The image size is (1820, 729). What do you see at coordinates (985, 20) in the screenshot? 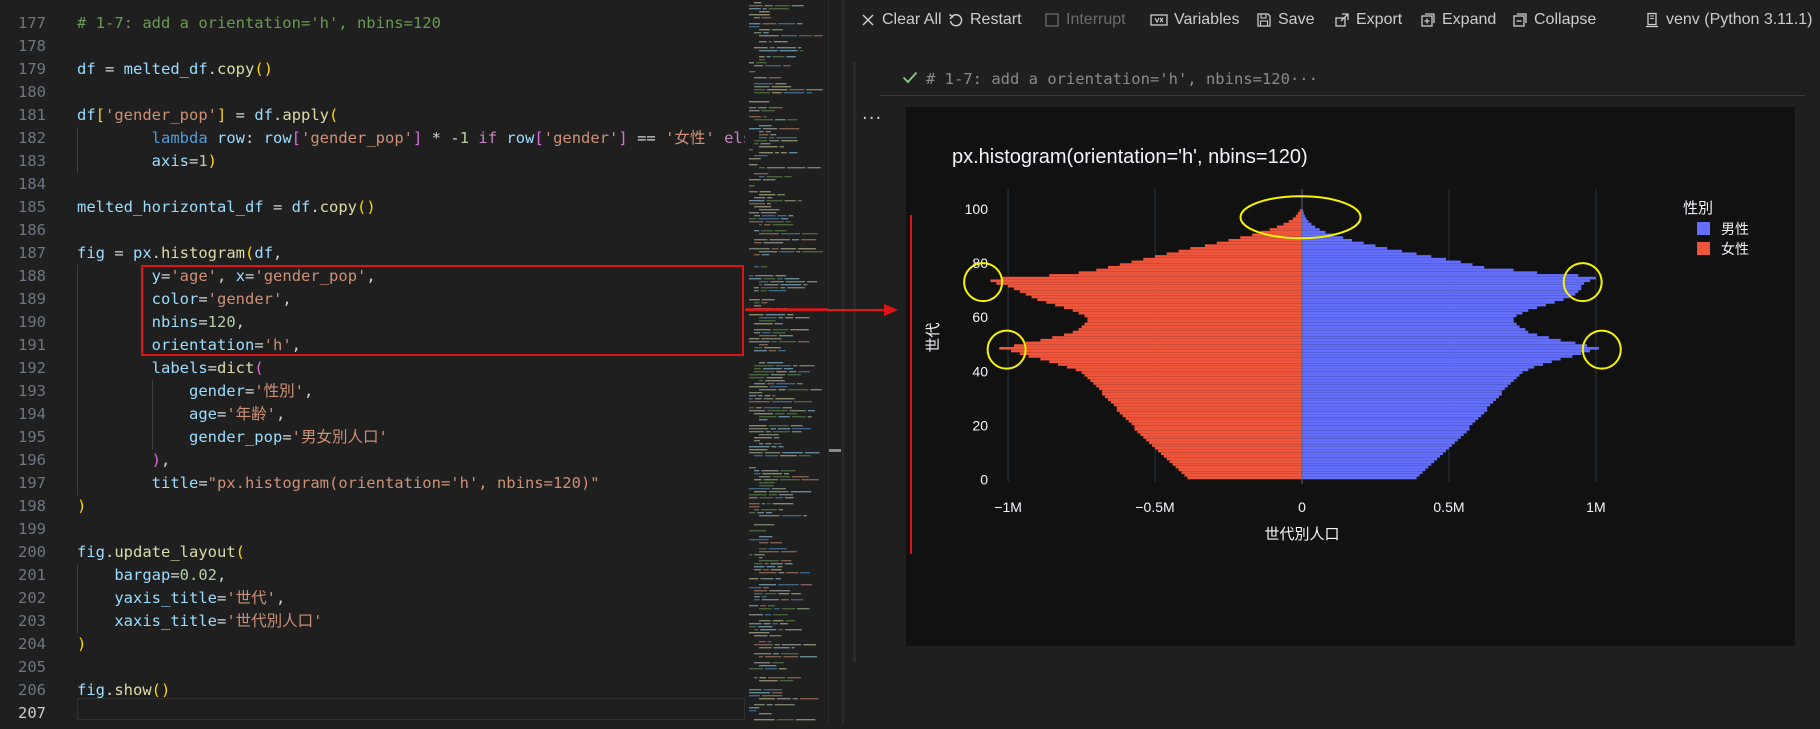
I see `restart-button: Restart` at bounding box center [985, 20].